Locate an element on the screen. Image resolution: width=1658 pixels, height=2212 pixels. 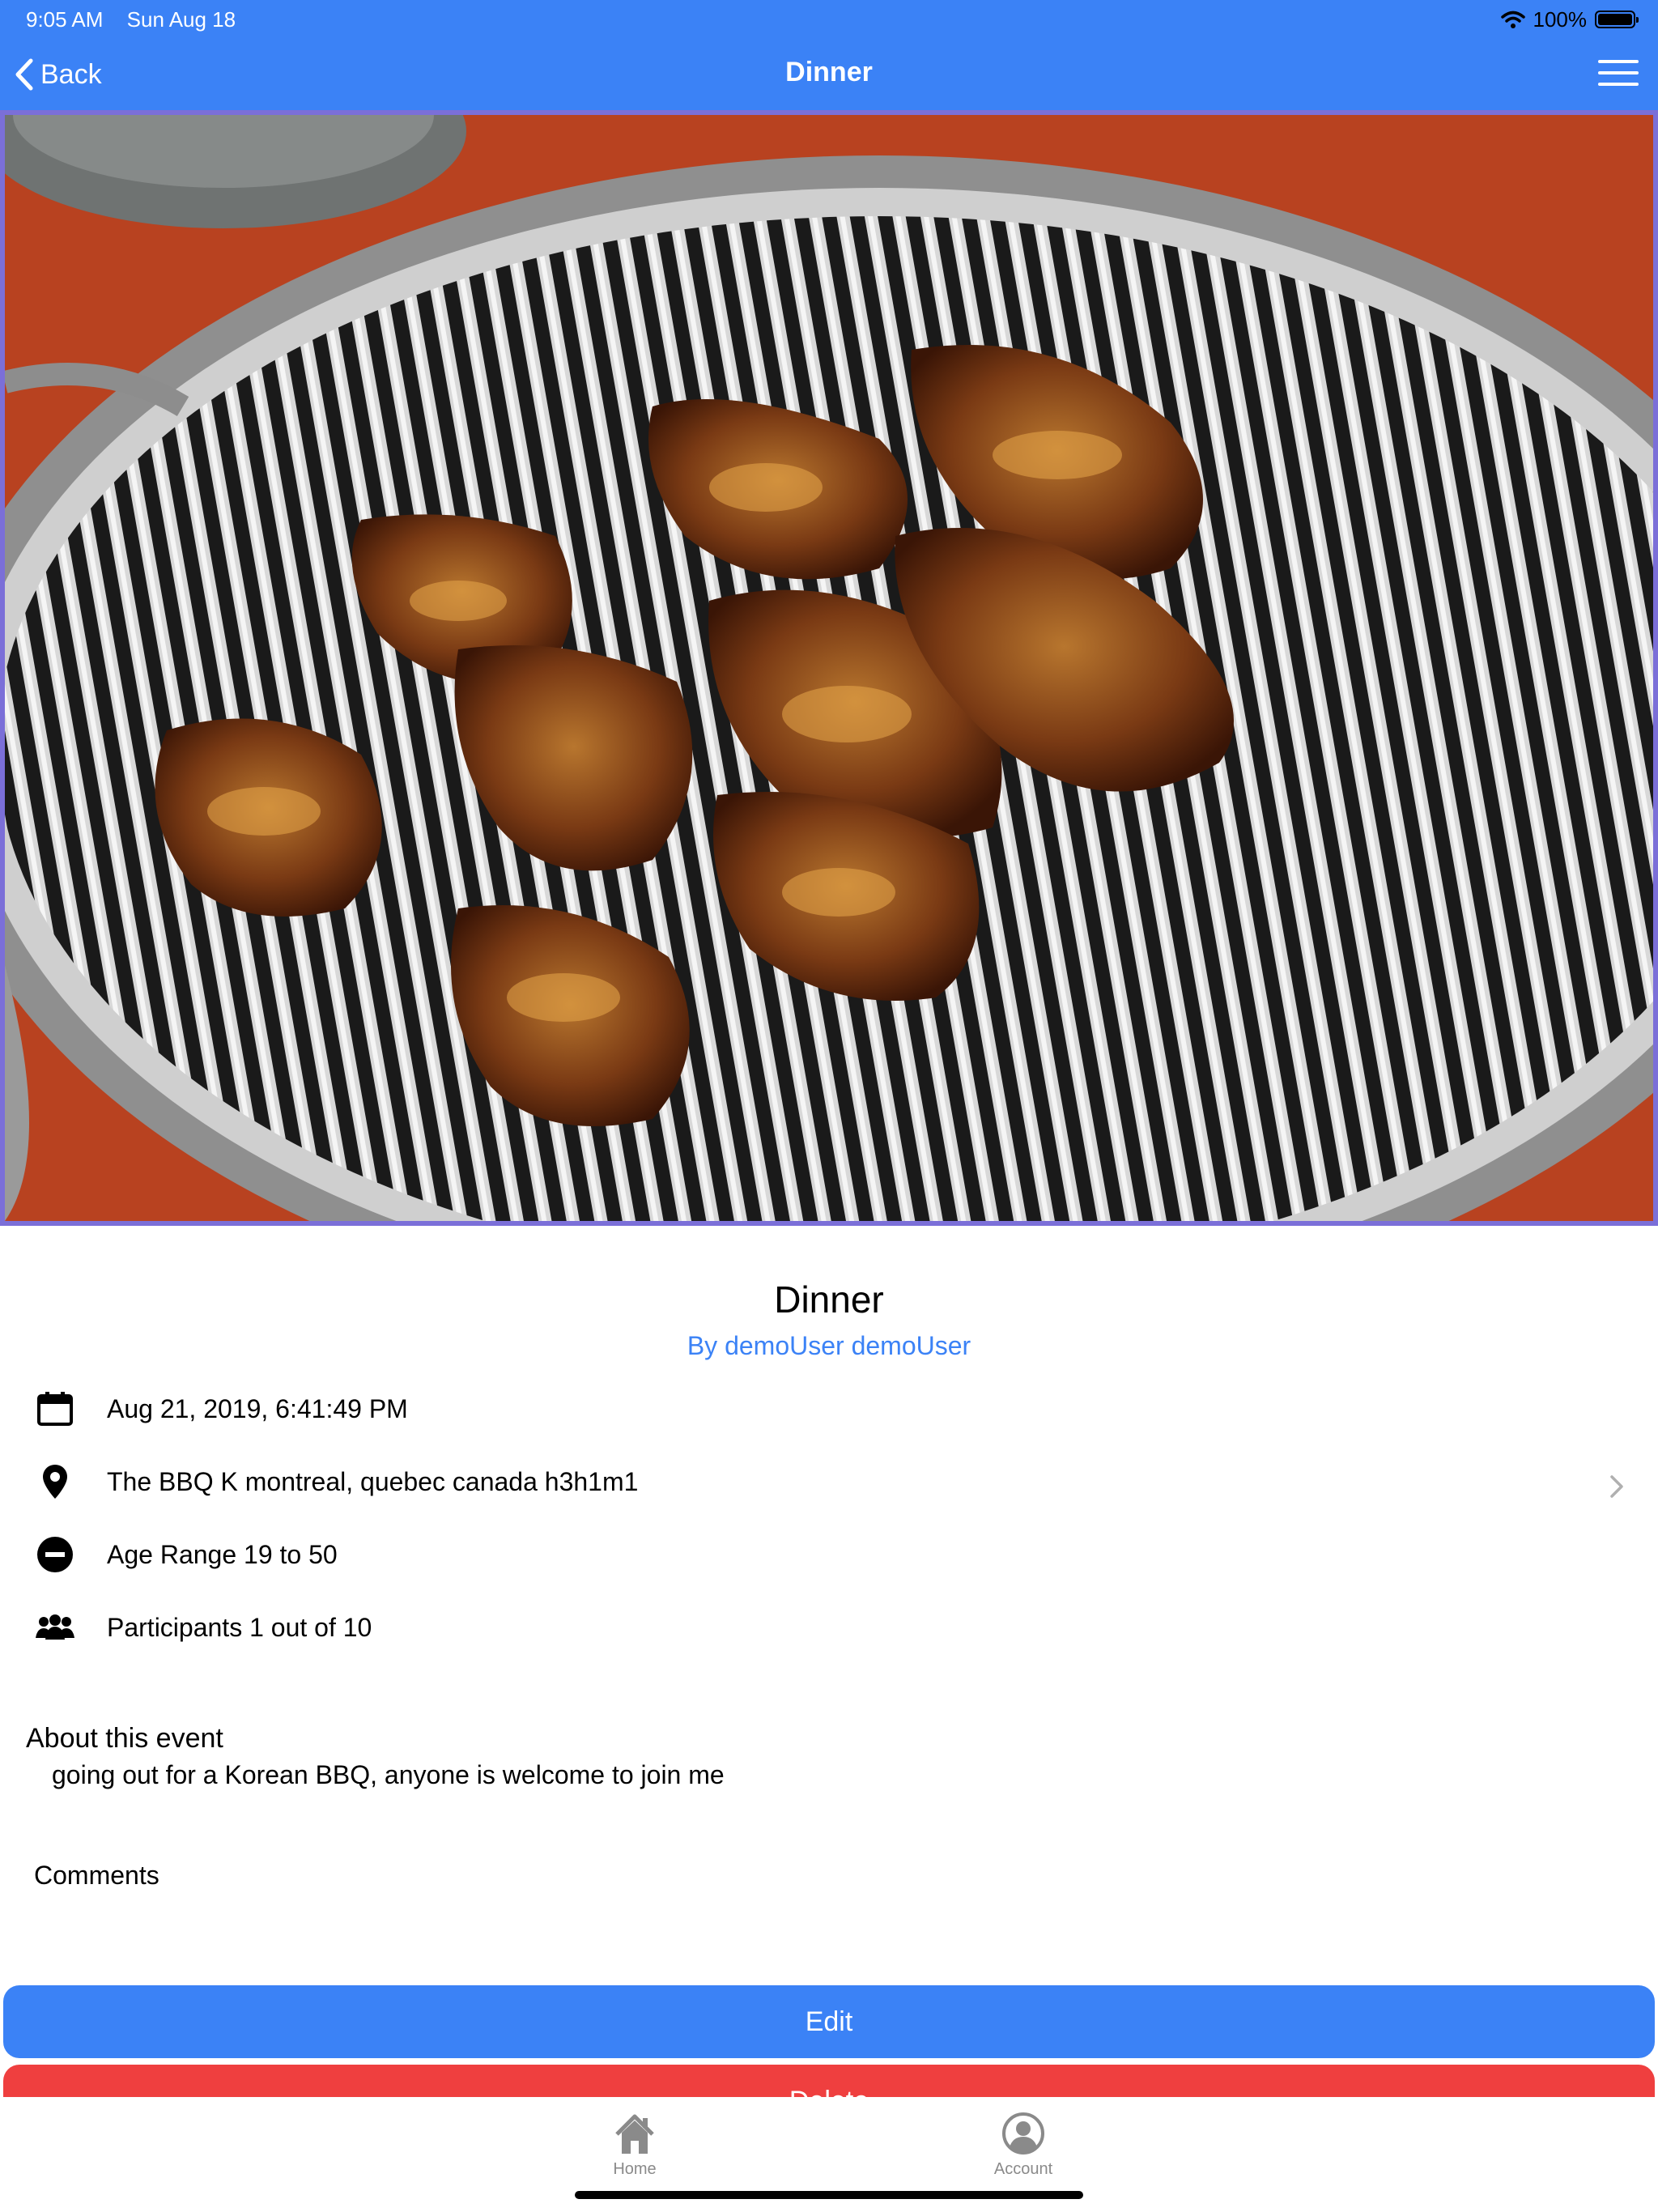
home-indicator is located at coordinates (829, 2195).